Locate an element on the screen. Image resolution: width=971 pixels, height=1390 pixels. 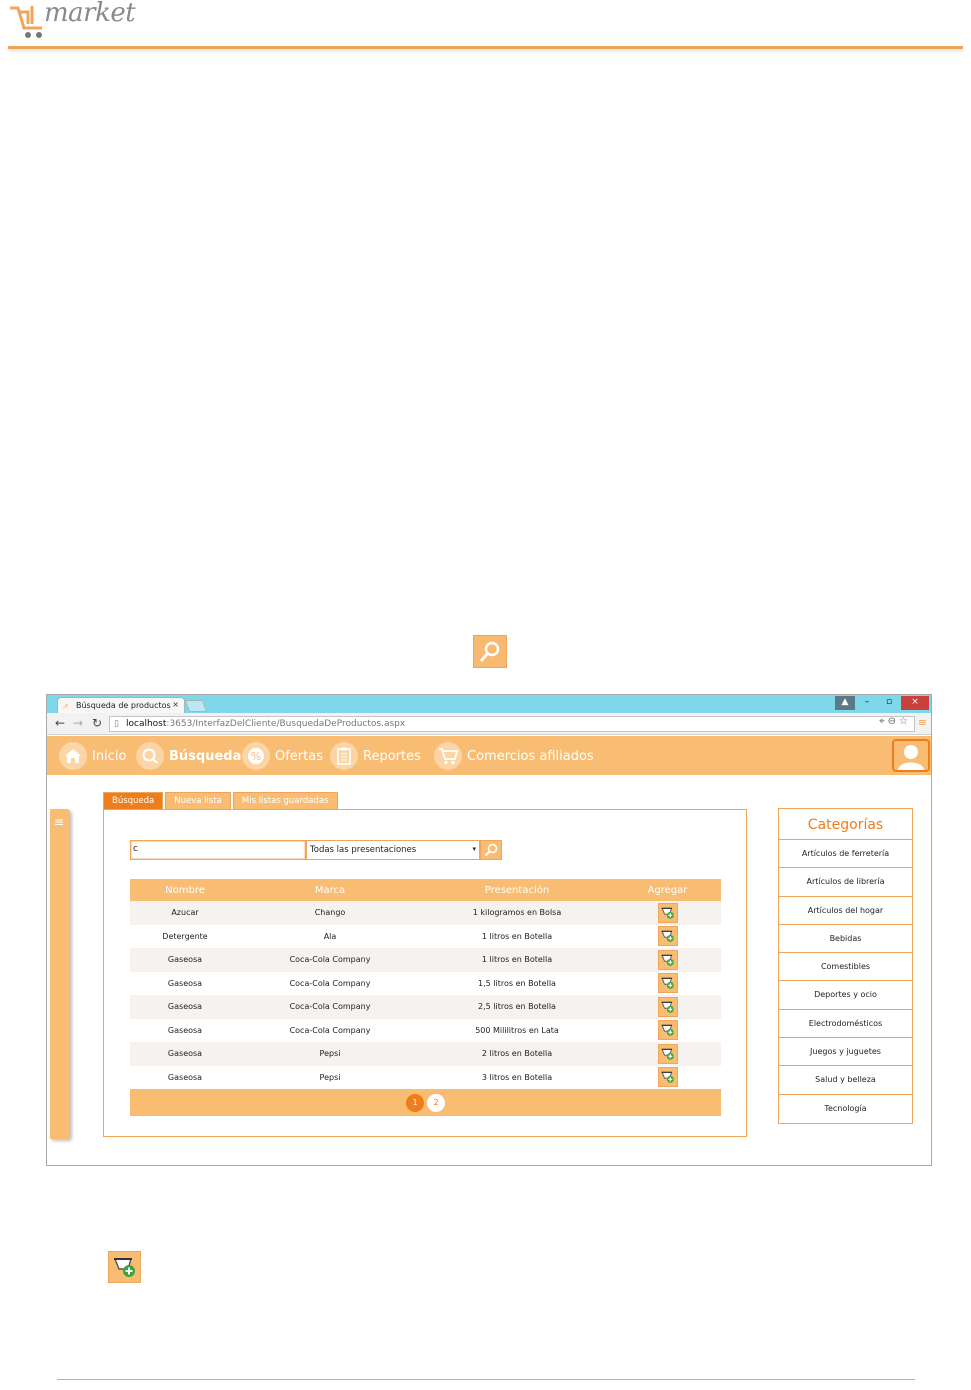
cart-logo-icon is located at coordinates (26, 22).